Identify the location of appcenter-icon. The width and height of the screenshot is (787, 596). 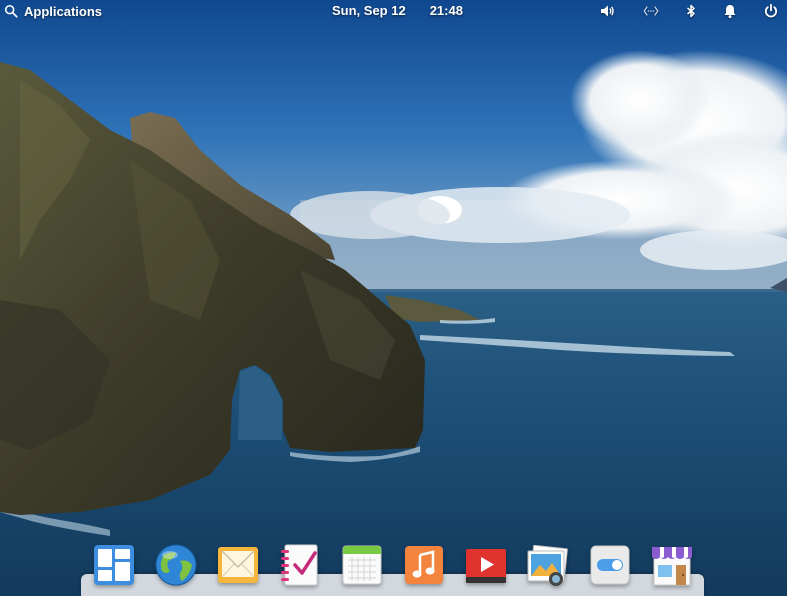
(672, 566).